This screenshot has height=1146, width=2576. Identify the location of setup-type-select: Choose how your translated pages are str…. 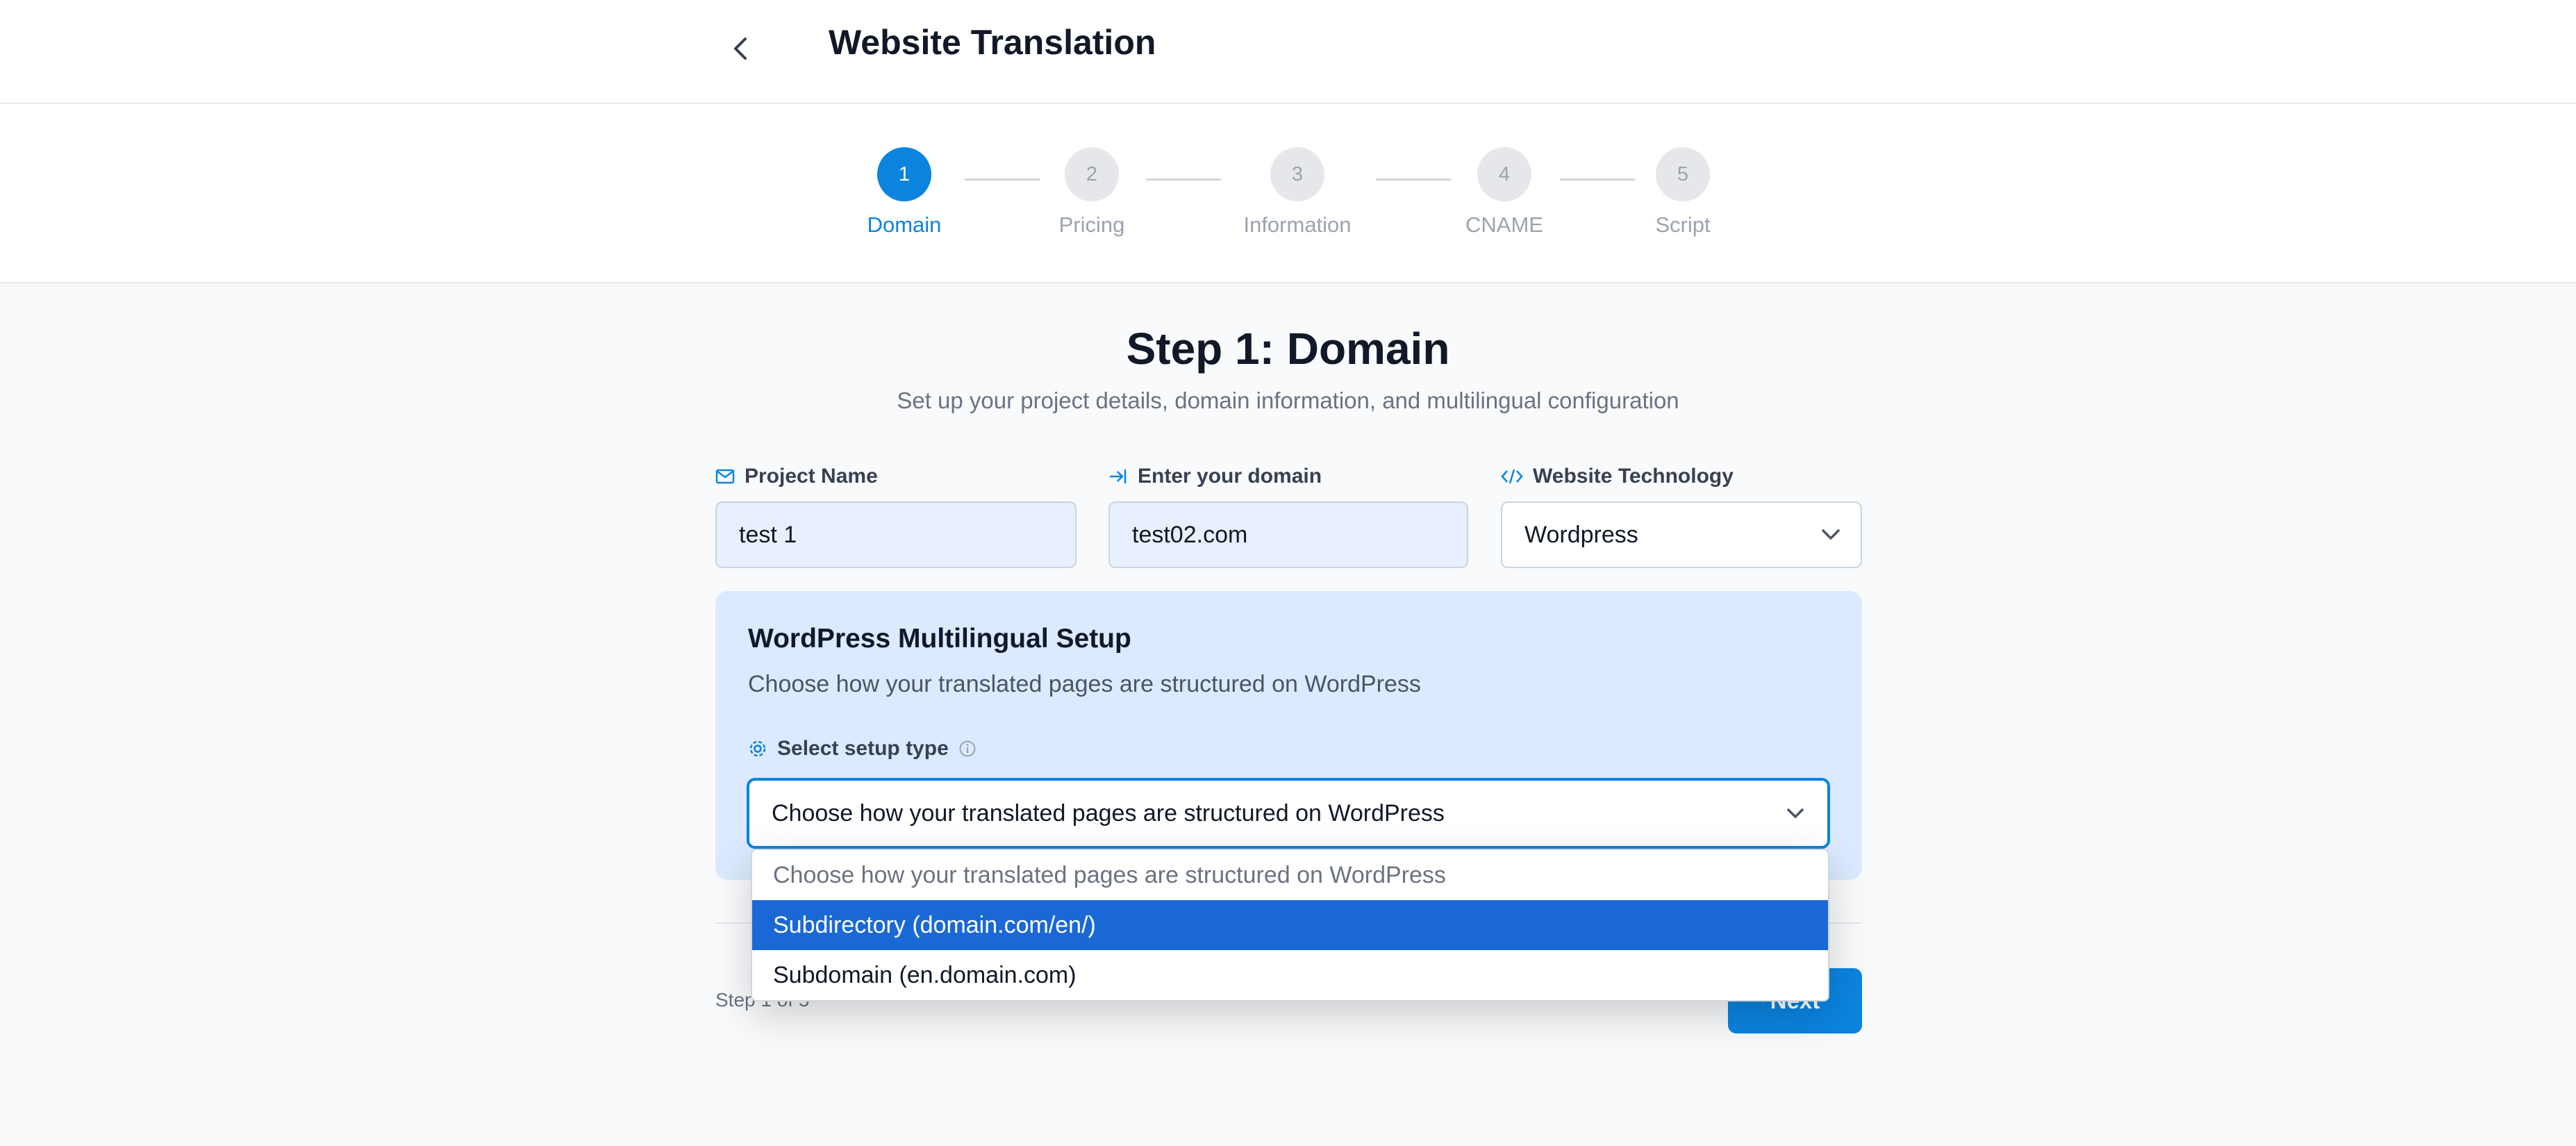
(1288, 813).